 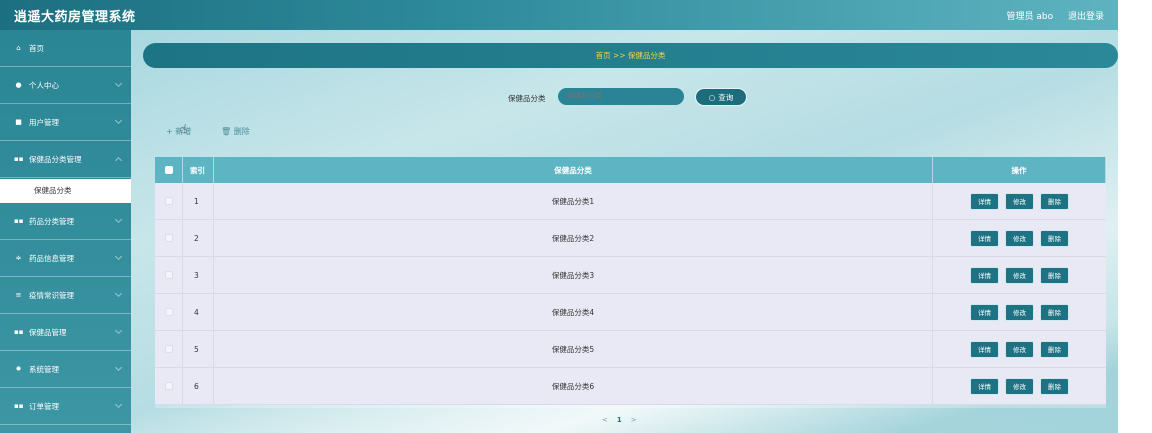 What do you see at coordinates (573, 349) in the screenshot?
I see `row-name: 保健品分类5` at bounding box center [573, 349].